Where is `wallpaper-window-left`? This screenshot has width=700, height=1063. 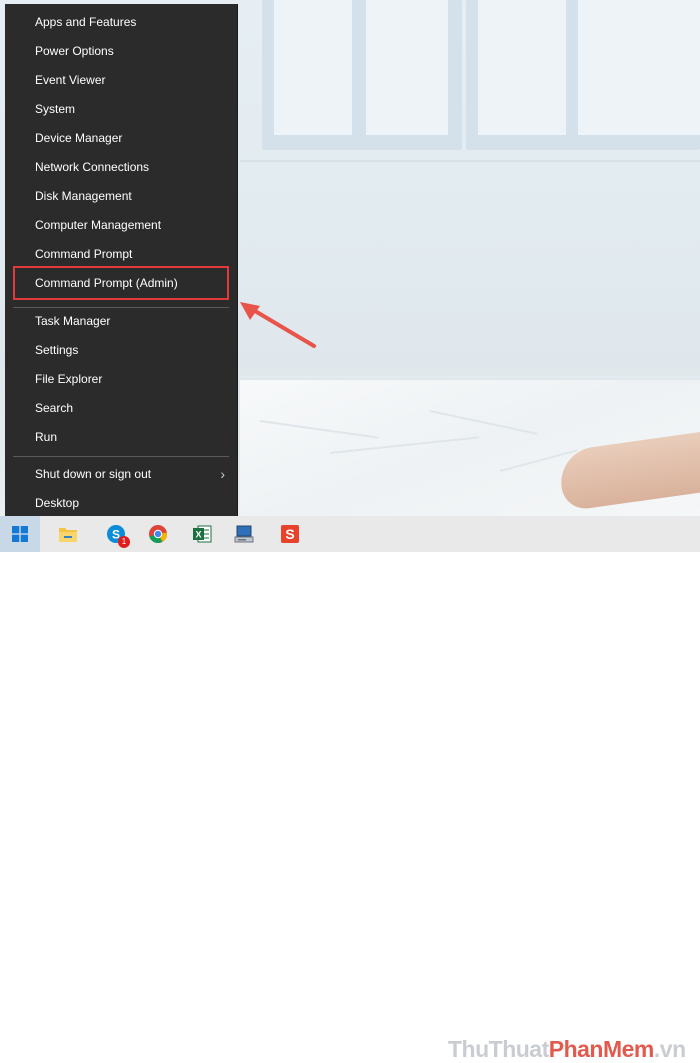
wallpaper-window-left is located at coordinates (362, 75).